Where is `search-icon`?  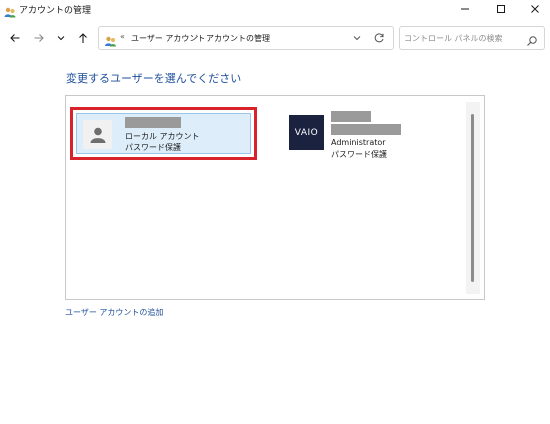 search-icon is located at coordinates (532, 39).